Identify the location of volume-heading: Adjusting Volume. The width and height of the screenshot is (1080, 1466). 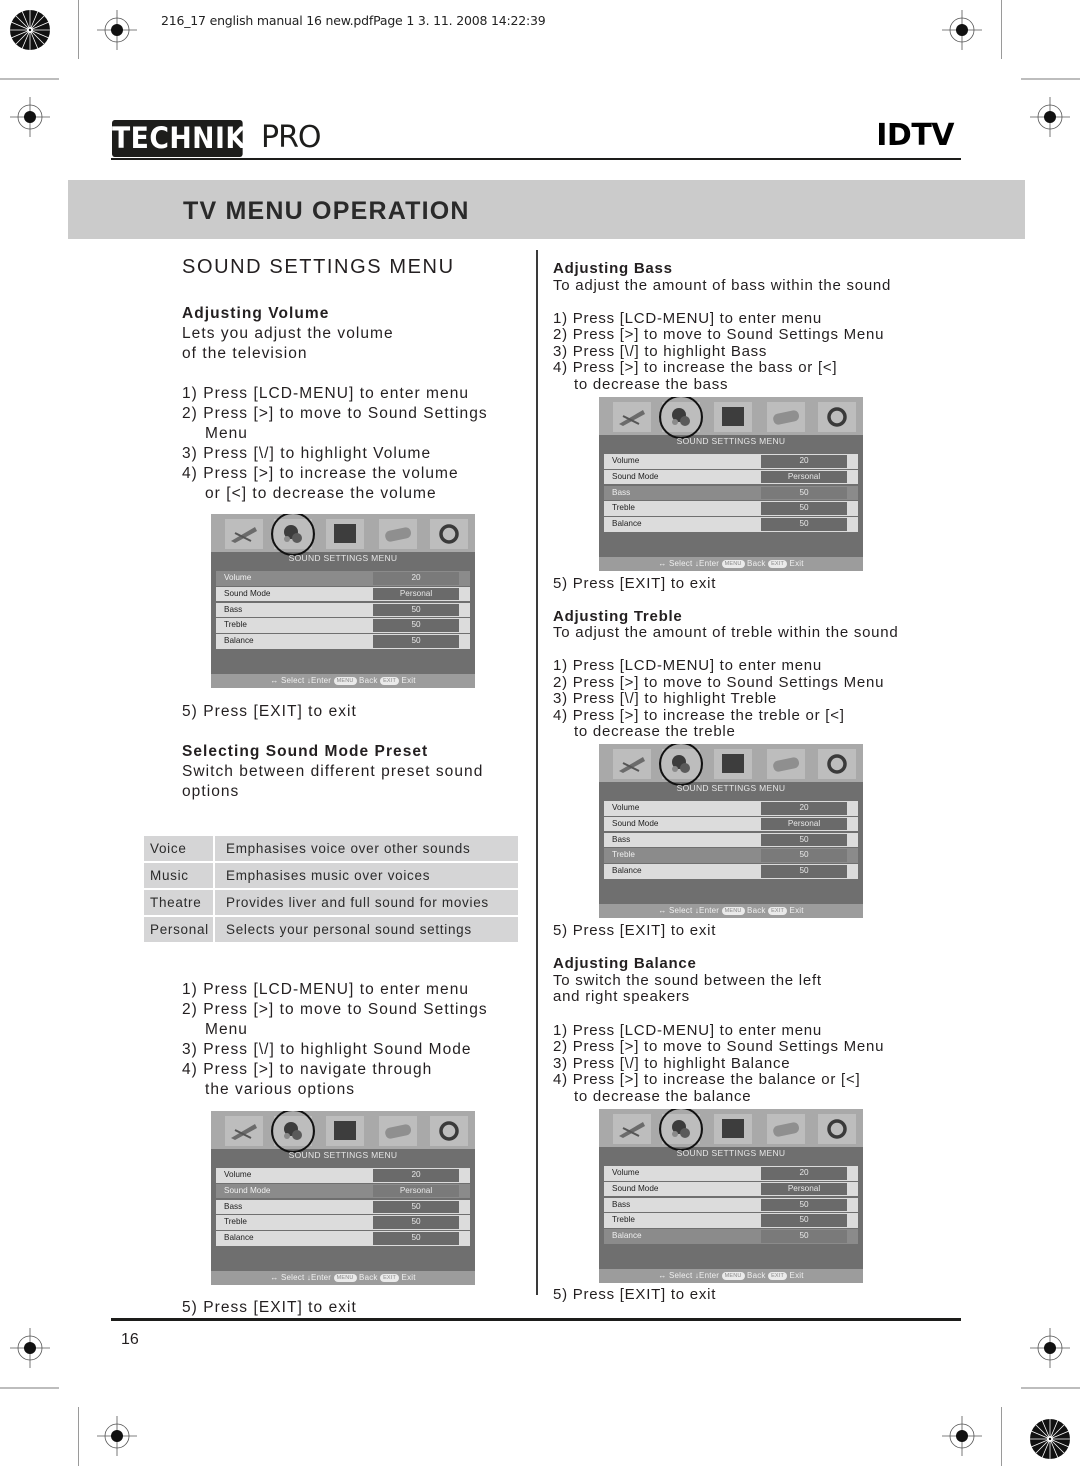
(256, 313).